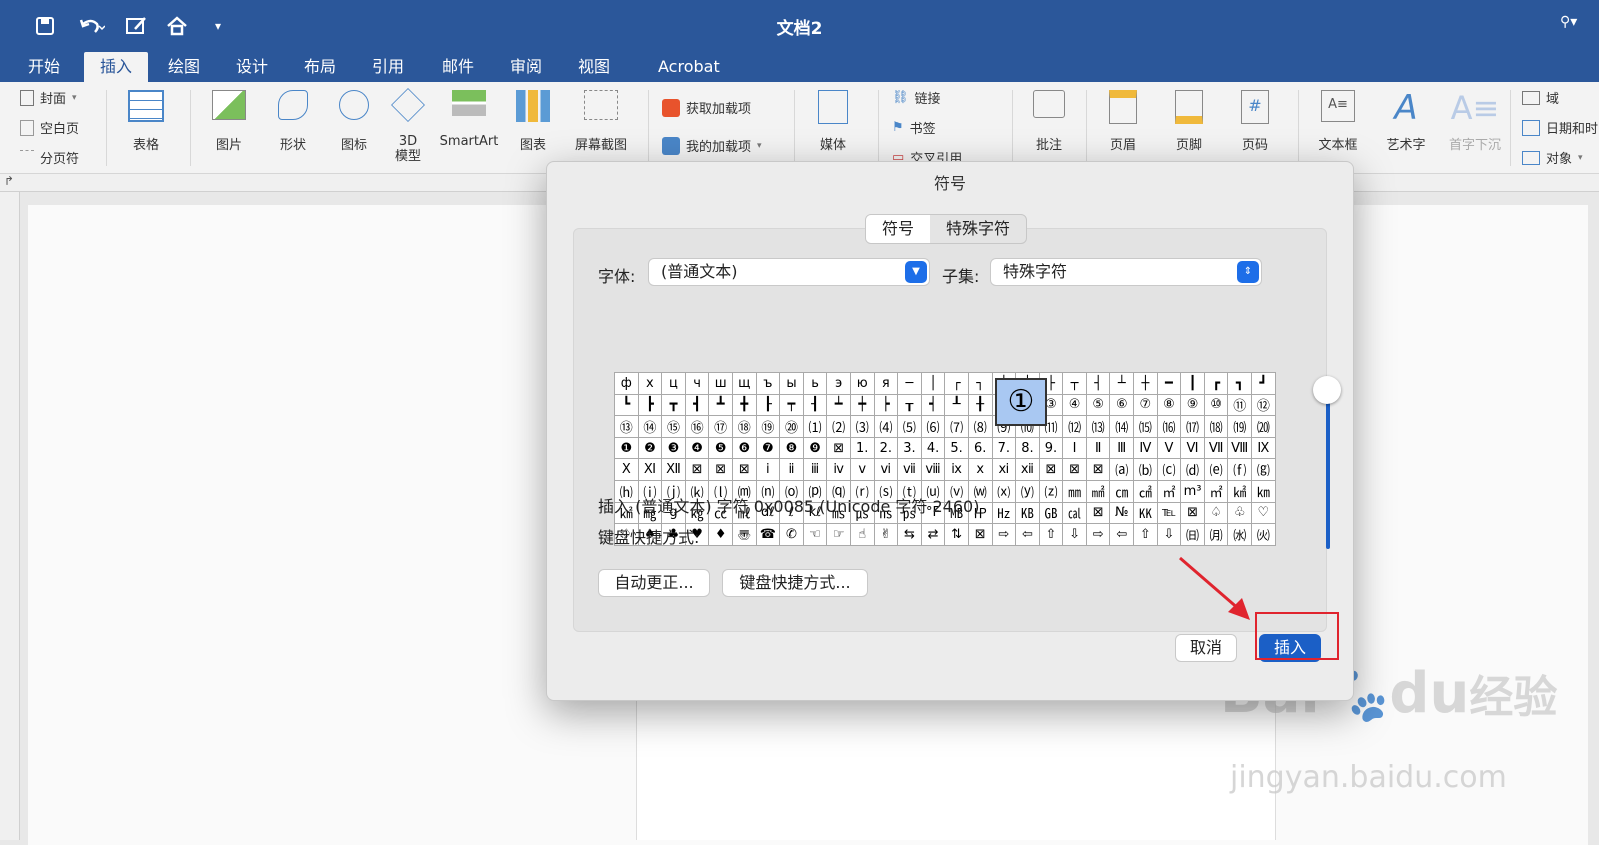 The height and width of the screenshot is (845, 1599). What do you see at coordinates (626, 469) in the screenshot?
I see `symbol-cell: Ⅹ` at bounding box center [626, 469].